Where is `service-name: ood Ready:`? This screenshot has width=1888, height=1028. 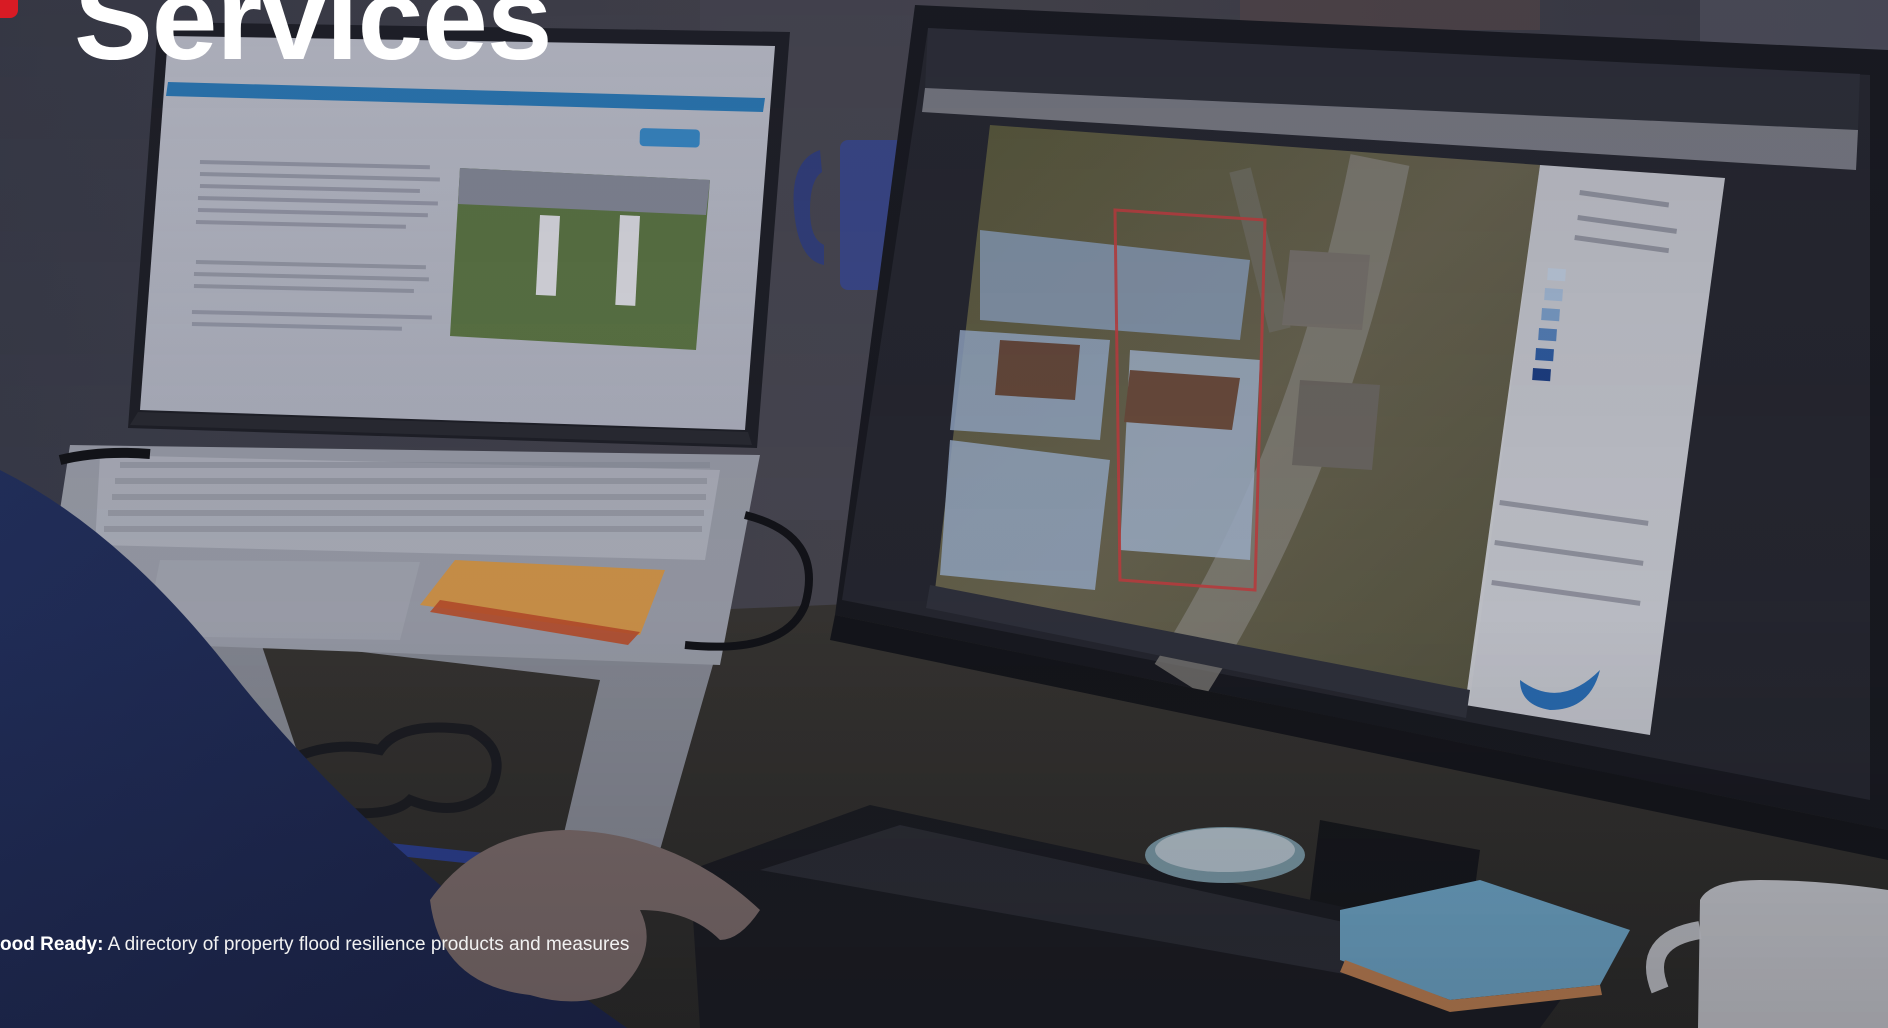
service-name: ood Ready: is located at coordinates (52, 944).